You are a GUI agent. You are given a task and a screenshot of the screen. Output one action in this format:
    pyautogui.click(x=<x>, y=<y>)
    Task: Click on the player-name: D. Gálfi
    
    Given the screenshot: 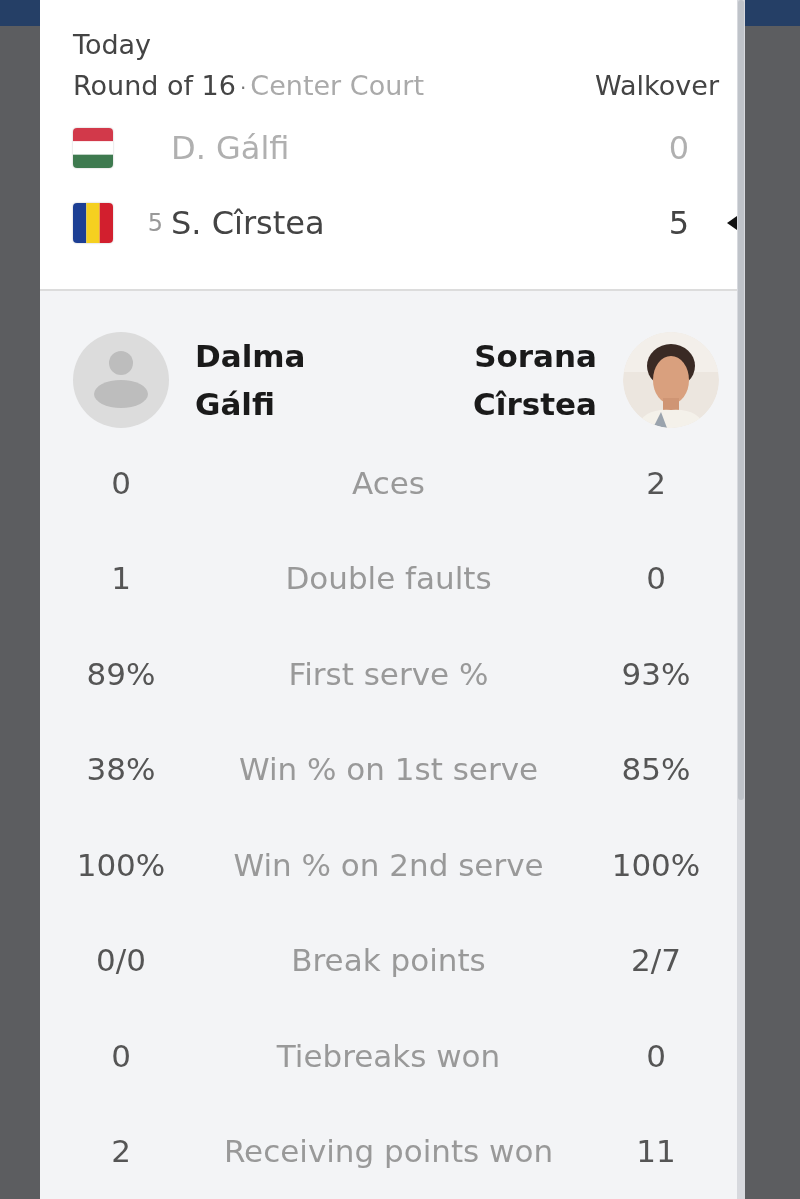 What is the action you would take?
    pyautogui.click(x=230, y=147)
    